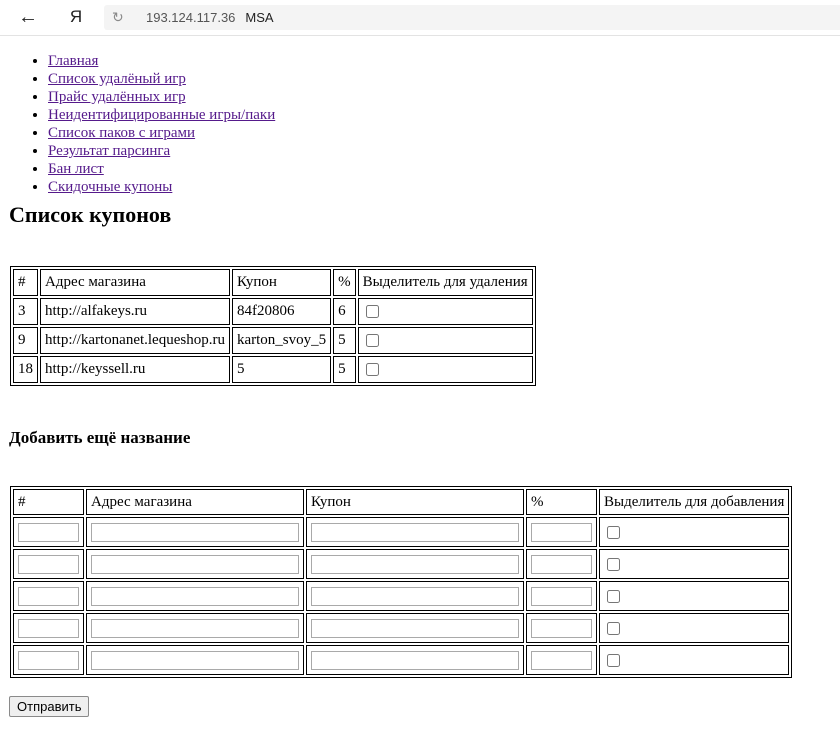 This screenshot has height=731, width=840. I want to click on cell-coupon: 84f20806, so click(281, 311).